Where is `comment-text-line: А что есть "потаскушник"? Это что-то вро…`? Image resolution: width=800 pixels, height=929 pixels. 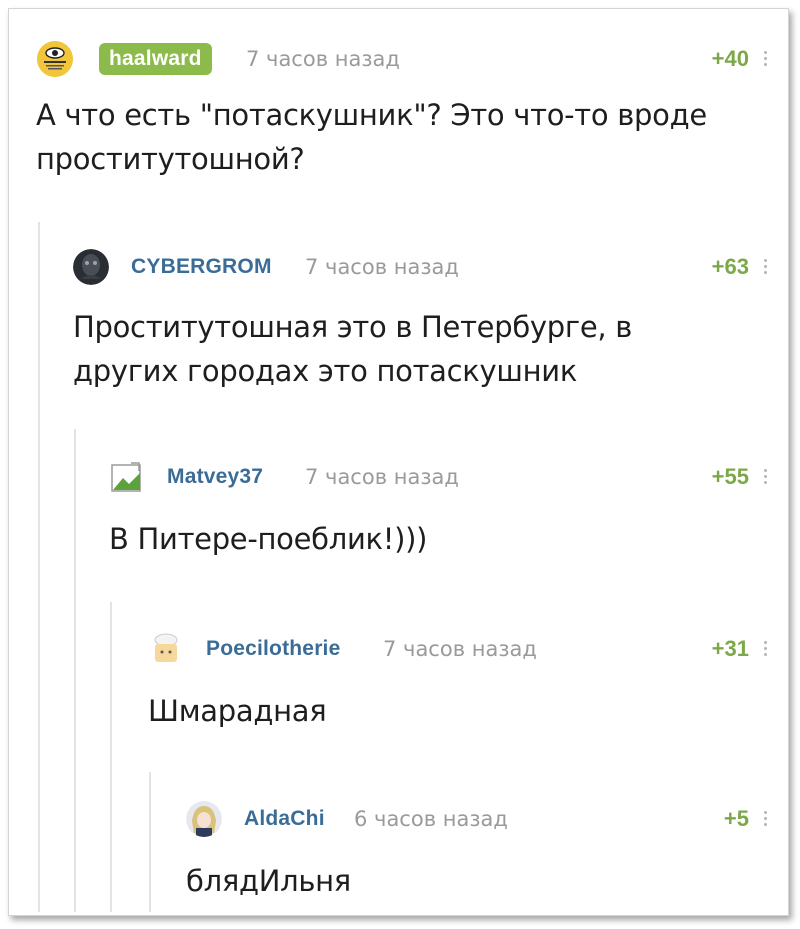
comment-text-line: А что есть "потаскушник"? Это что-то вро… is located at coordinates (371, 115).